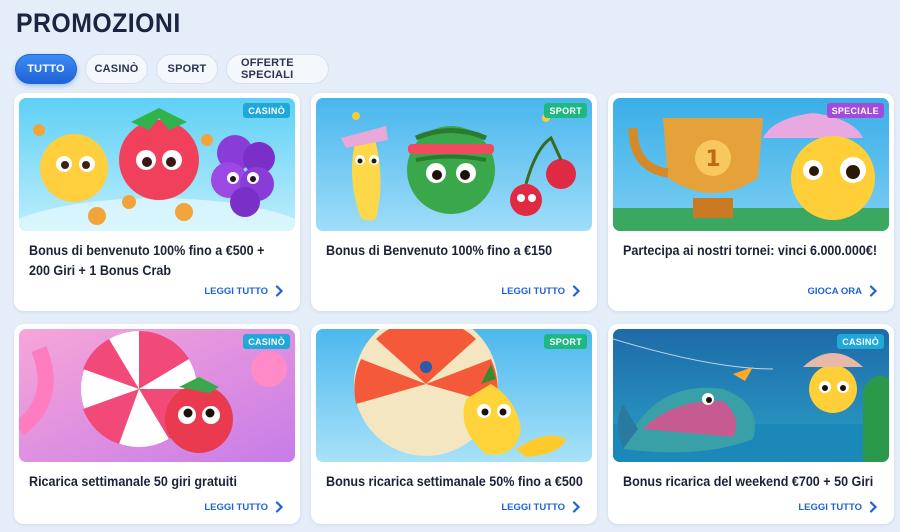 This screenshot has height=532, width=900. What do you see at coordinates (133, 481) in the screenshot?
I see `card-title: Ricarica settimanale 50 giri gratuiti` at bounding box center [133, 481].